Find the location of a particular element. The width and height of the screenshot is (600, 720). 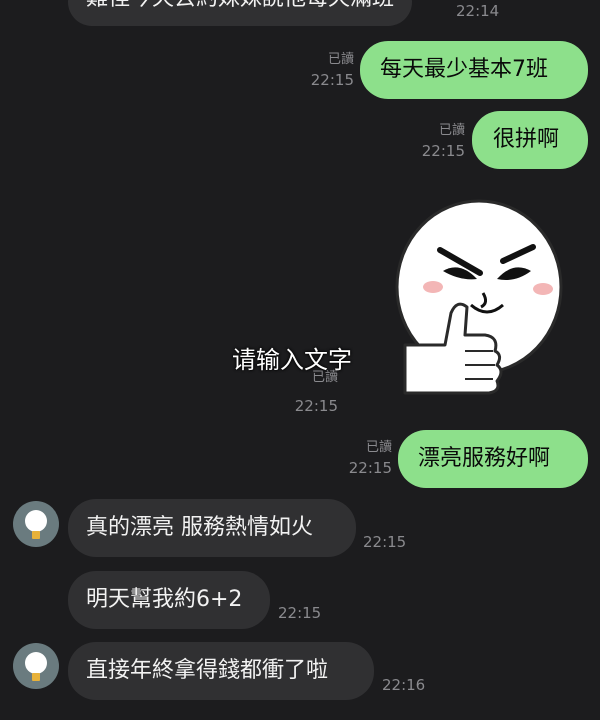

incoming-message-bubble: 難怪今天去約妹妹說他每天滿班 is located at coordinates (240, 13).